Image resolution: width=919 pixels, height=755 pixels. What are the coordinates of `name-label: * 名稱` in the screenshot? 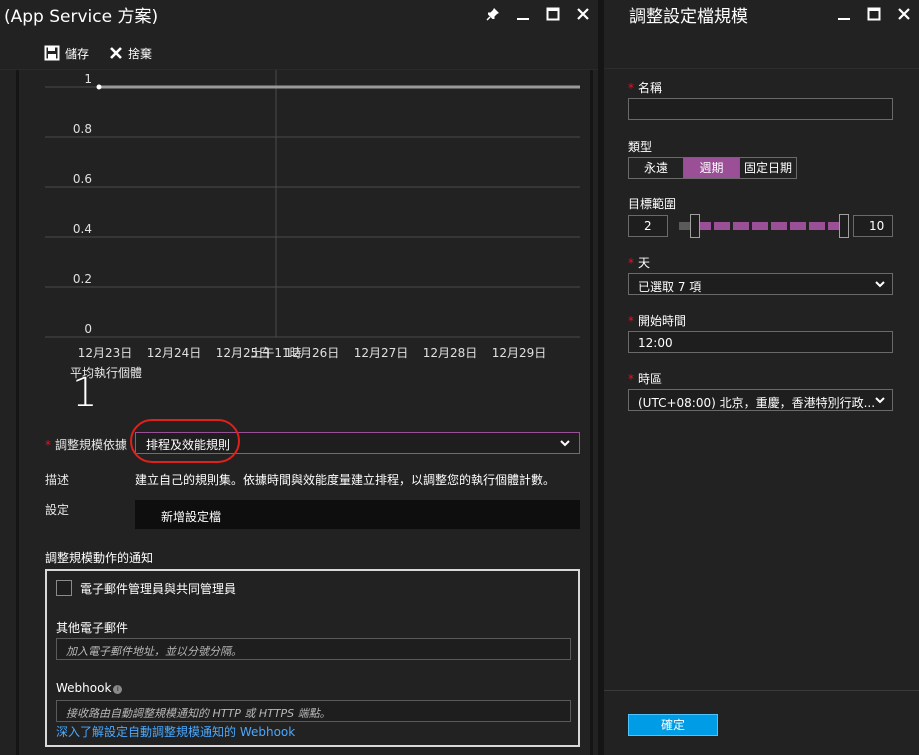 It's located at (645, 88).